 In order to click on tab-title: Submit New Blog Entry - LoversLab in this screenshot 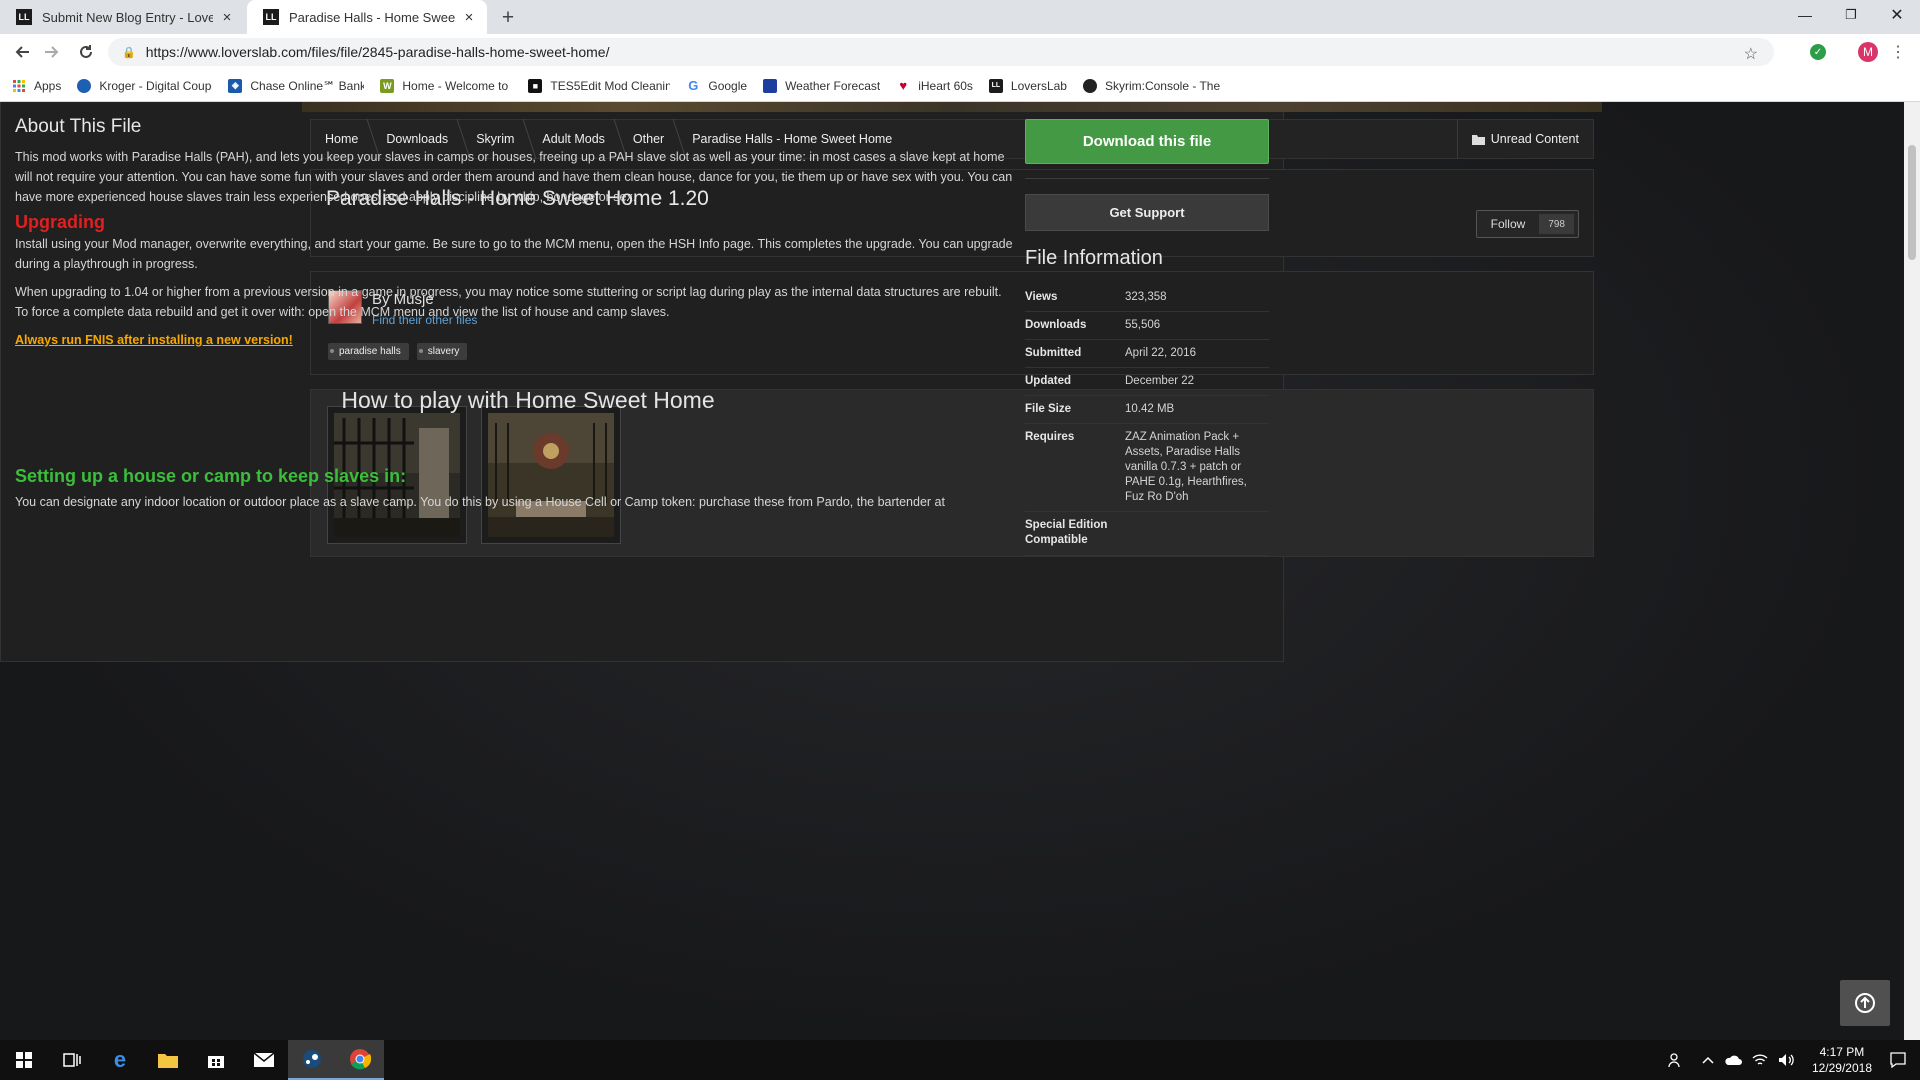, I will do `click(127, 17)`.